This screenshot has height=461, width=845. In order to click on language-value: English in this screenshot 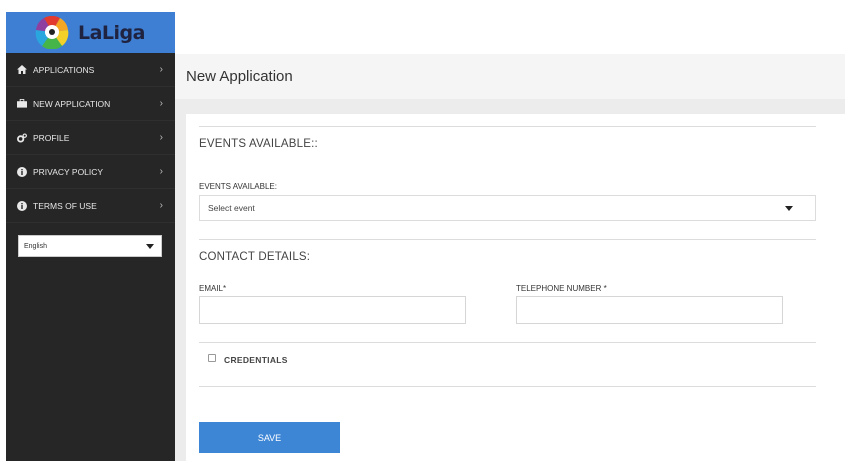, I will do `click(35, 246)`.